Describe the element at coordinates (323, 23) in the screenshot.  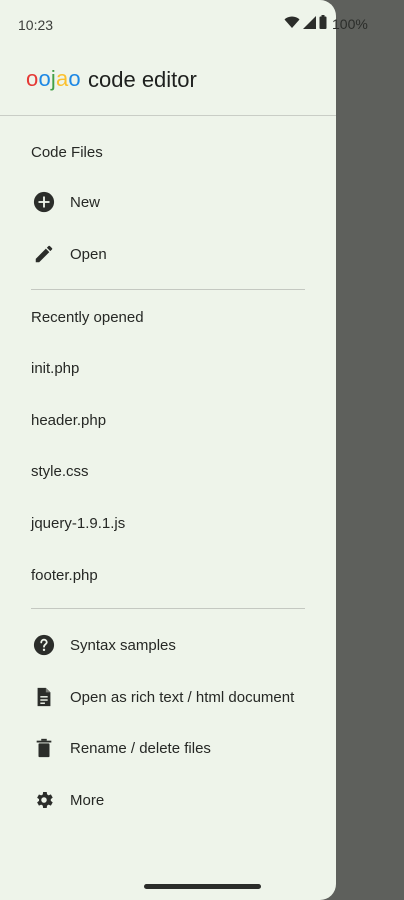
I see `battery-icon` at that location.